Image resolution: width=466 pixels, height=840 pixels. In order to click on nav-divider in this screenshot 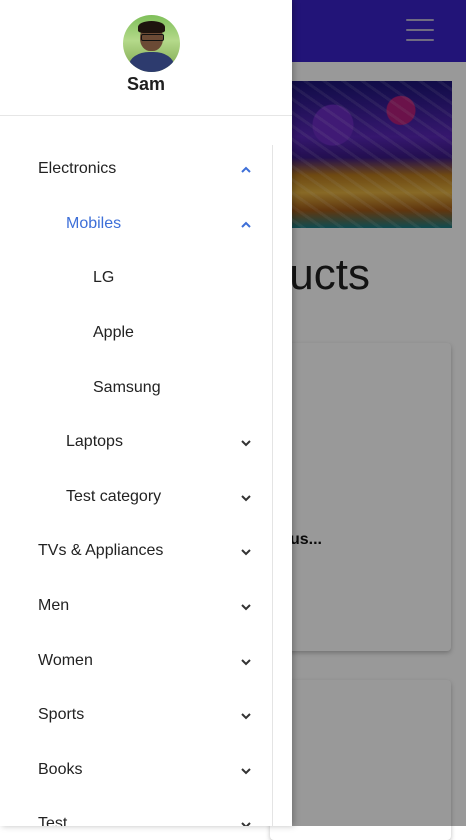, I will do `click(272, 485)`.